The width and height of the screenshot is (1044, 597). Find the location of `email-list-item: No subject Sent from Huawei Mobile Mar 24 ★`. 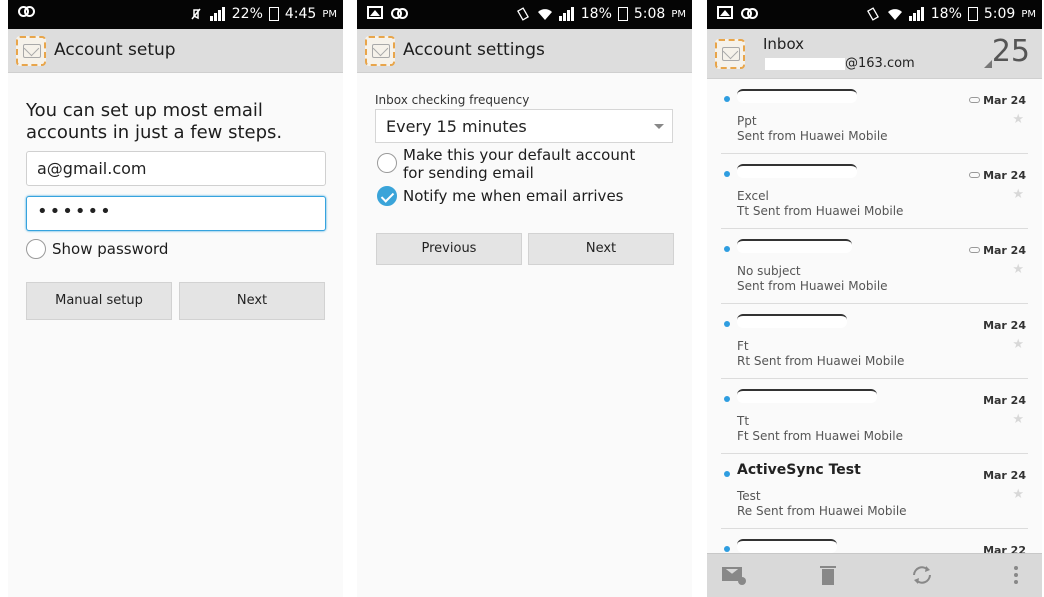

email-list-item: No subject Sent from Huawei Mobile Mar 24 ★ is located at coordinates (874, 266).